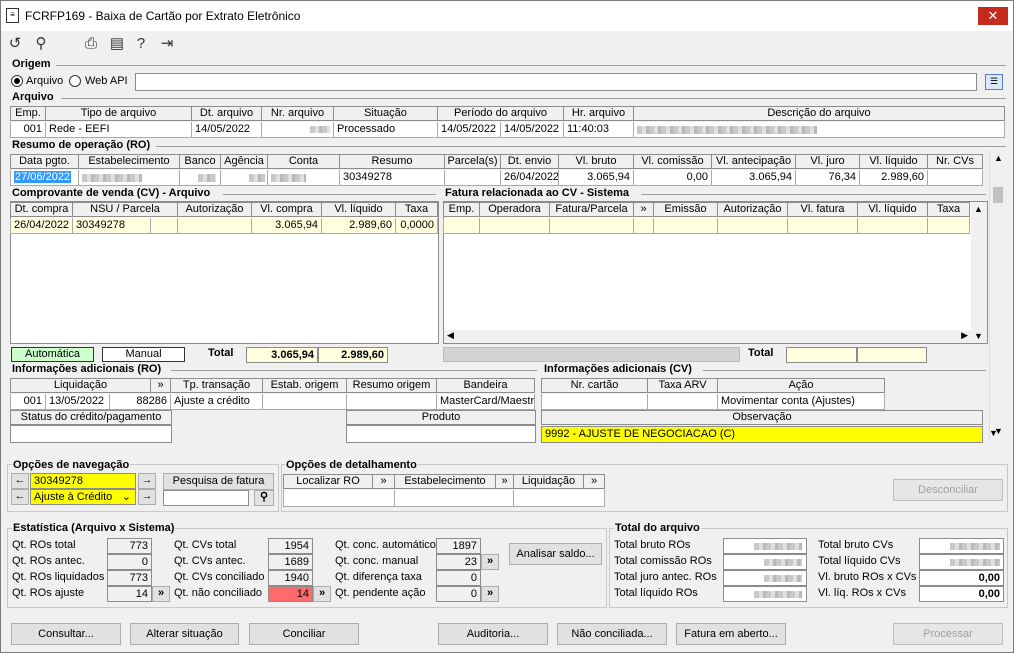  I want to click on status-header: Status do crédito/pagamento, so click(91, 417).